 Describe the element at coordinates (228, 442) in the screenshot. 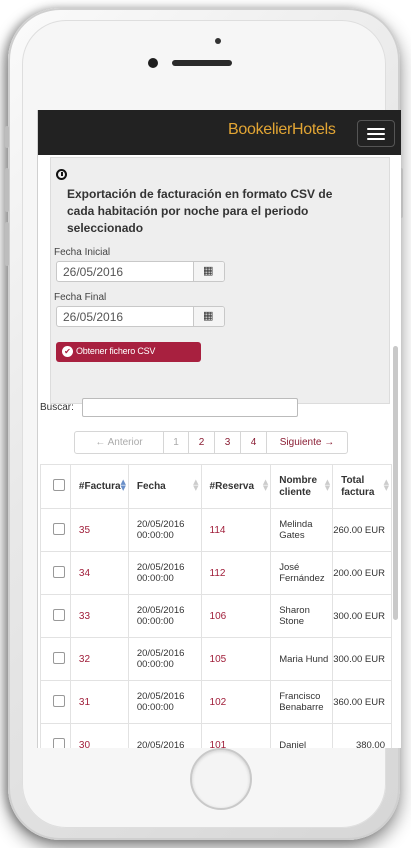

I see `pagination-page-3: 3` at that location.